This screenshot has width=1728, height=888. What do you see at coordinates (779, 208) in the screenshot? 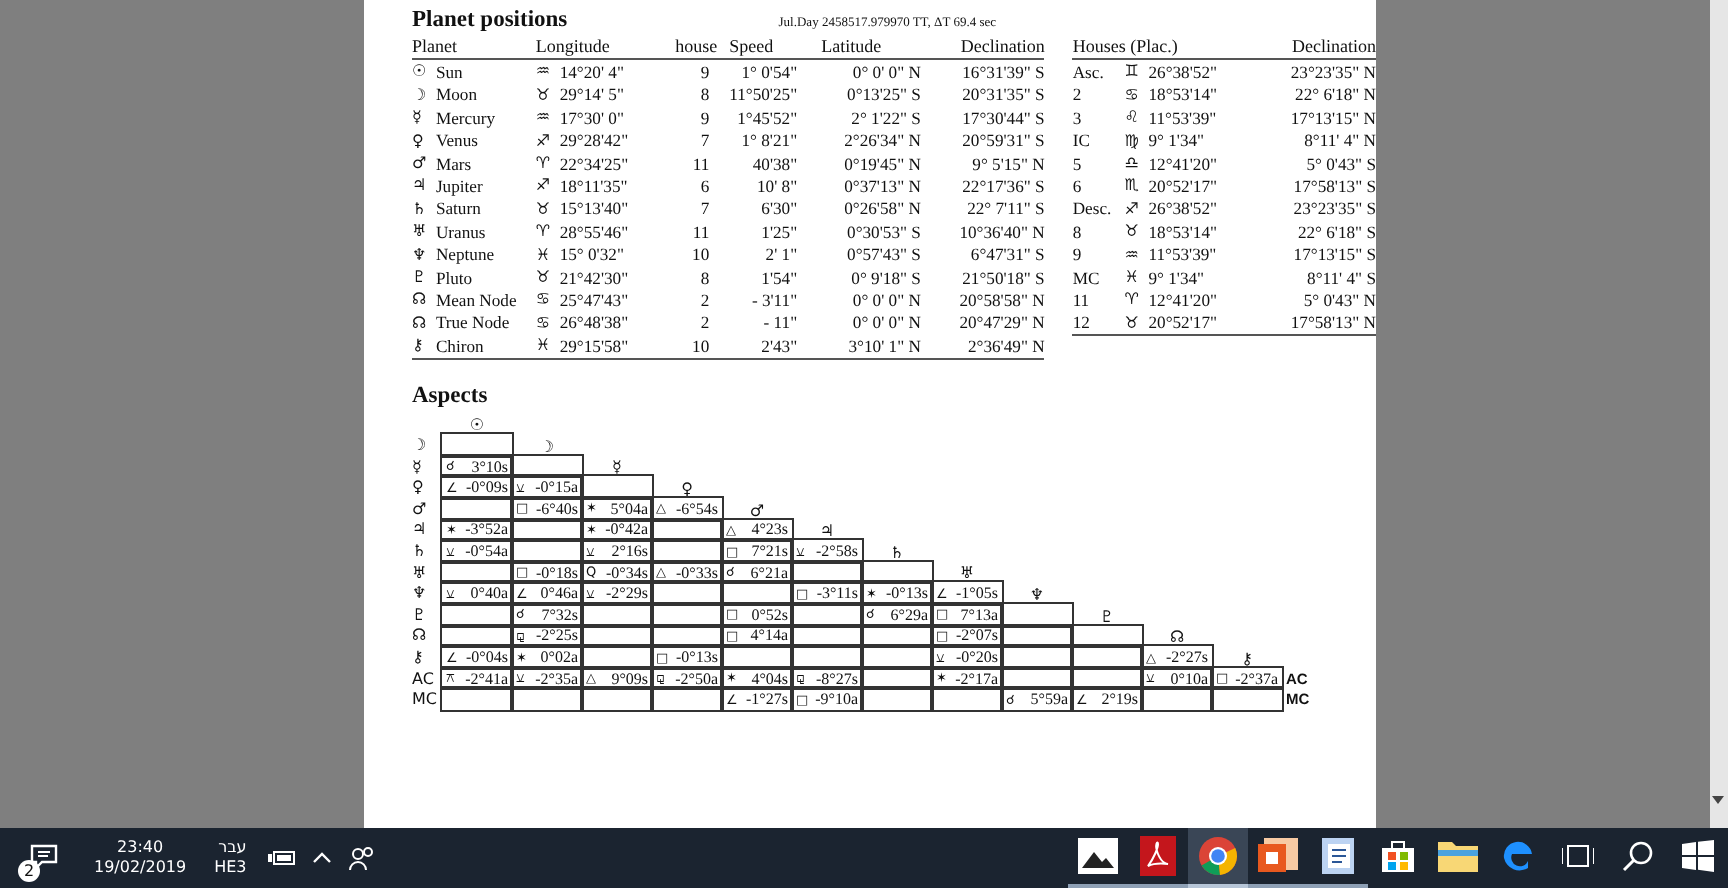
I see `speed-value: 6'30"` at bounding box center [779, 208].